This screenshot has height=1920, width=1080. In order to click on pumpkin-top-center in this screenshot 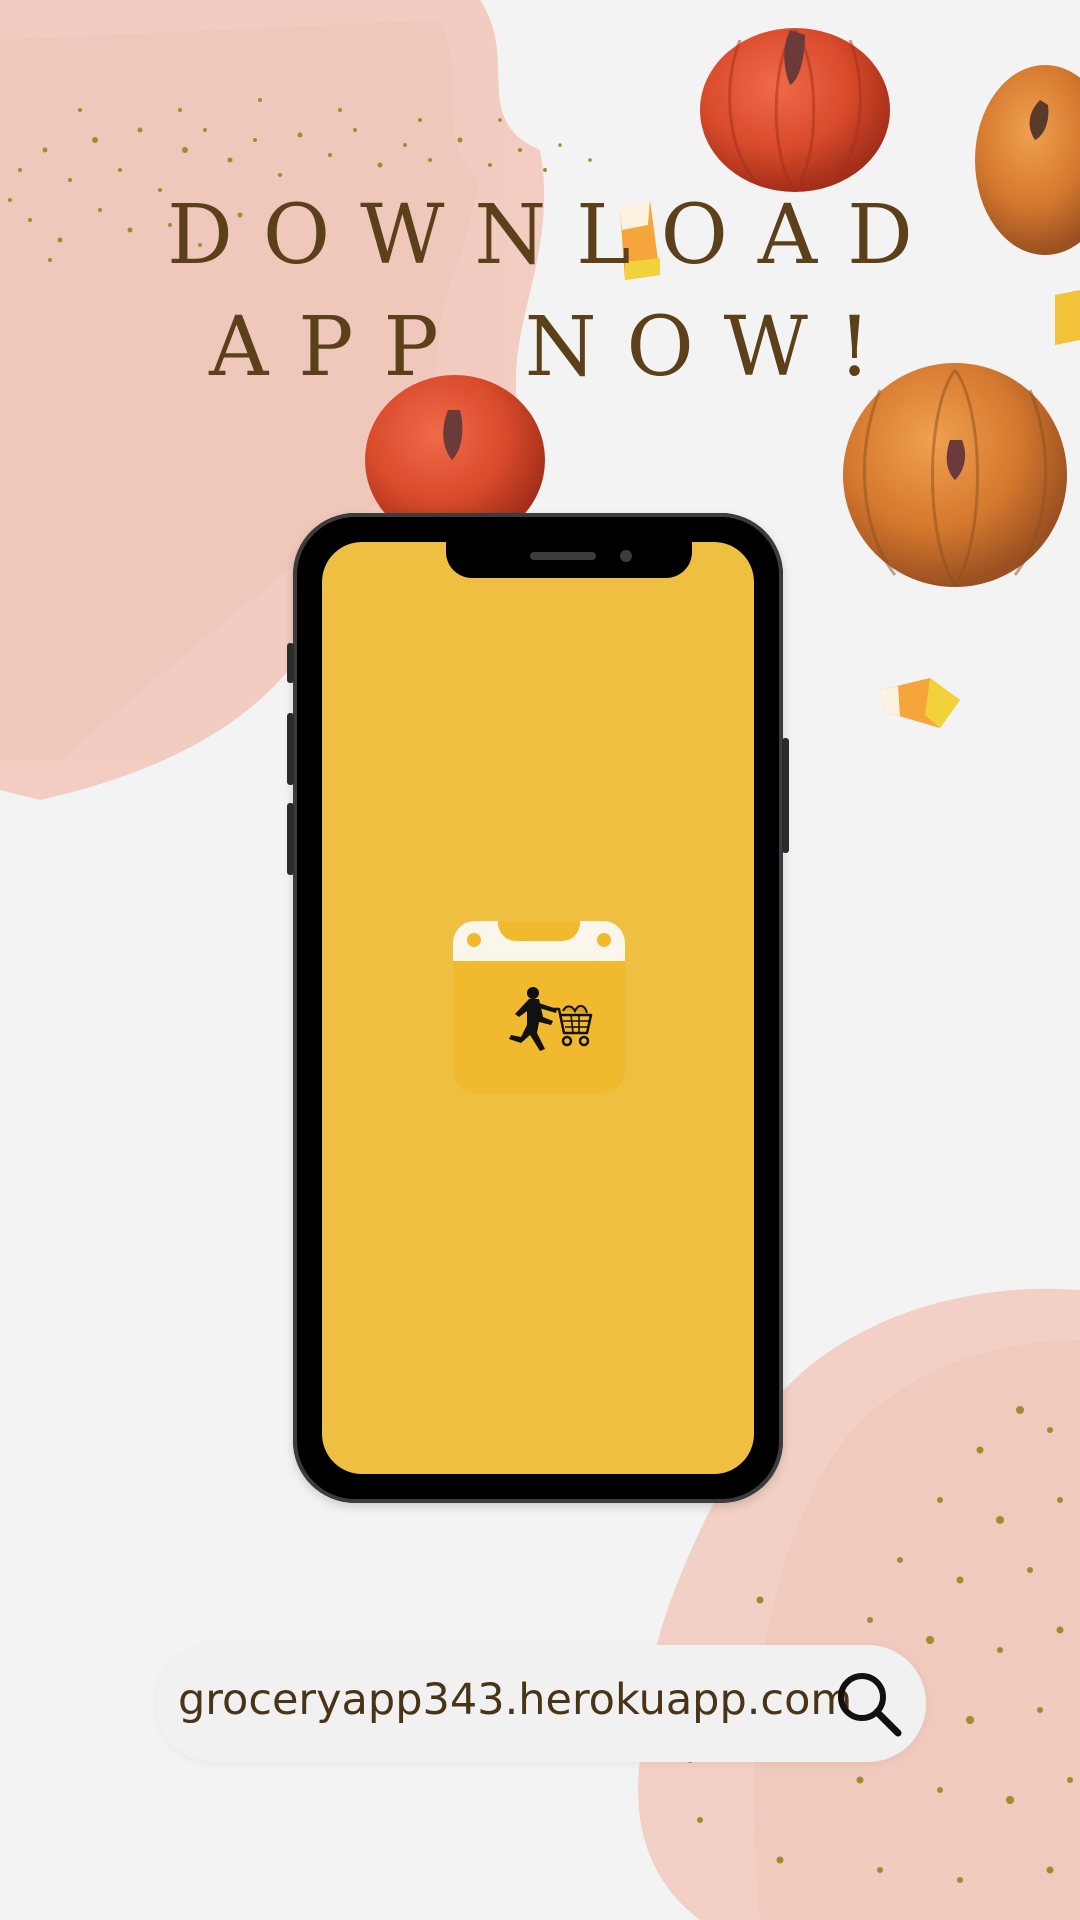, I will do `click(795, 110)`.